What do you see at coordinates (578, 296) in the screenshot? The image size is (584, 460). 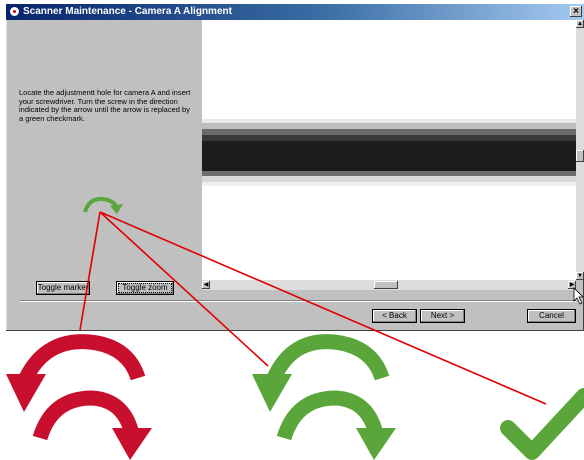 I see `mouse-cursor-icon` at bounding box center [578, 296].